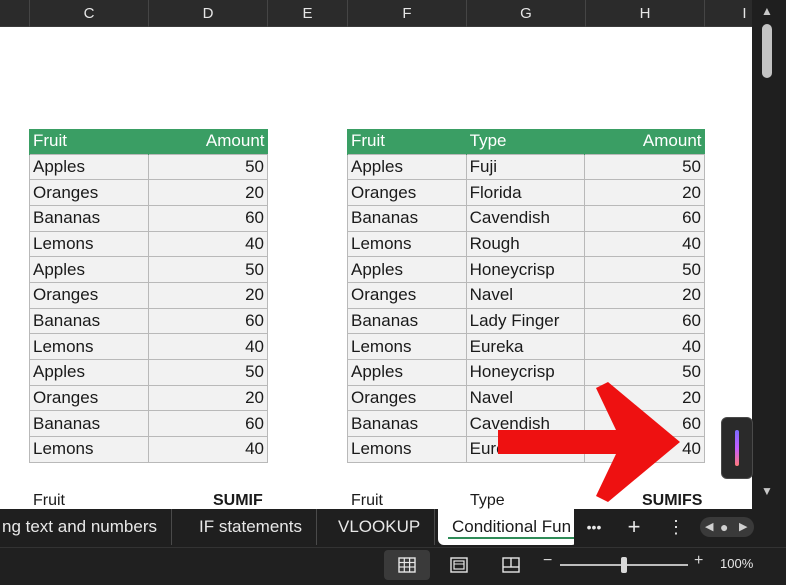  What do you see at coordinates (767, 11) in the screenshot?
I see `scroll-up-icon: ▲` at bounding box center [767, 11].